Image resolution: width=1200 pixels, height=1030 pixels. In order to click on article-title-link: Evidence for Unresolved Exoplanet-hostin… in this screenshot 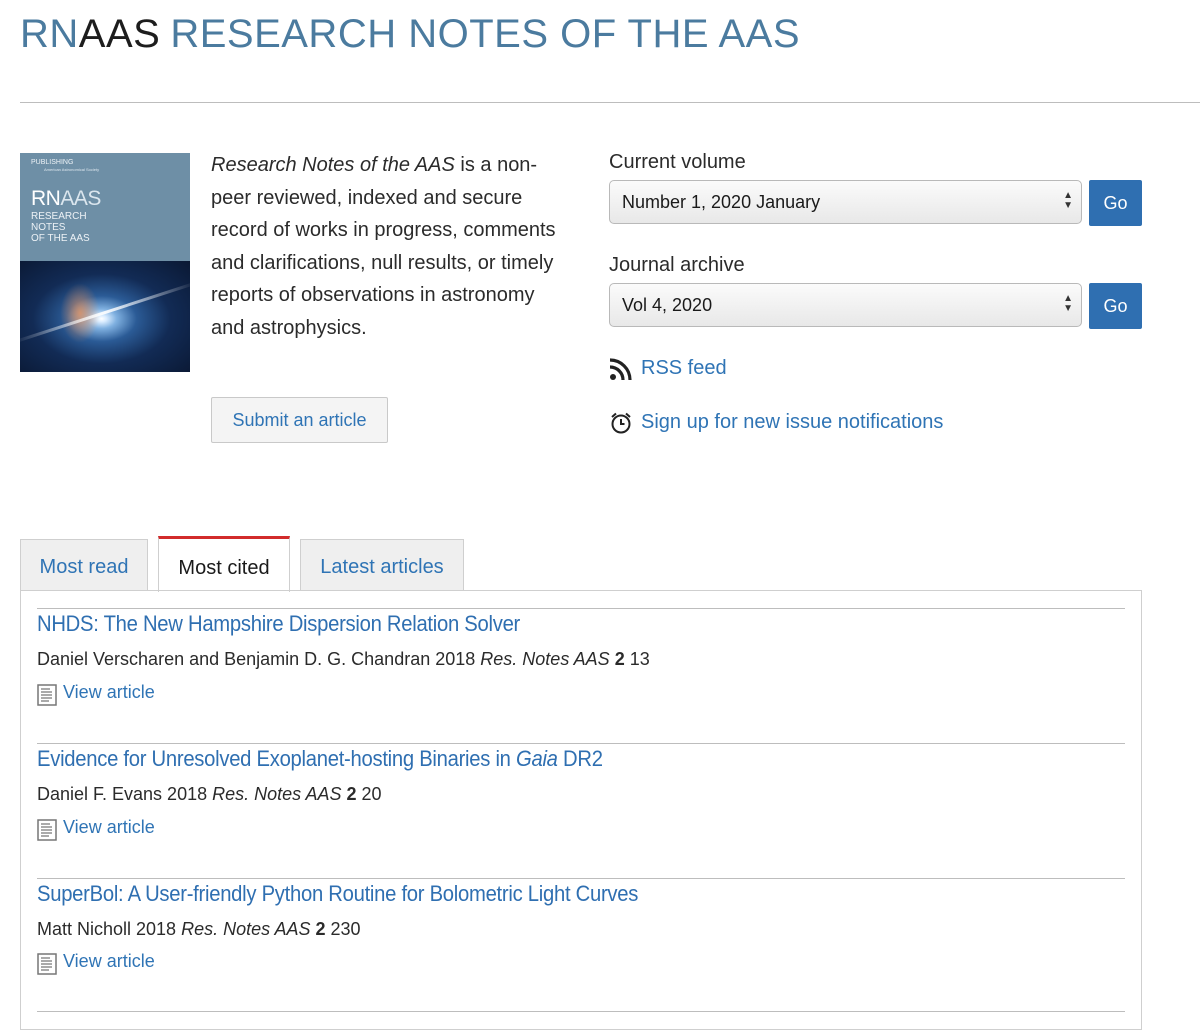, I will do `click(320, 759)`.